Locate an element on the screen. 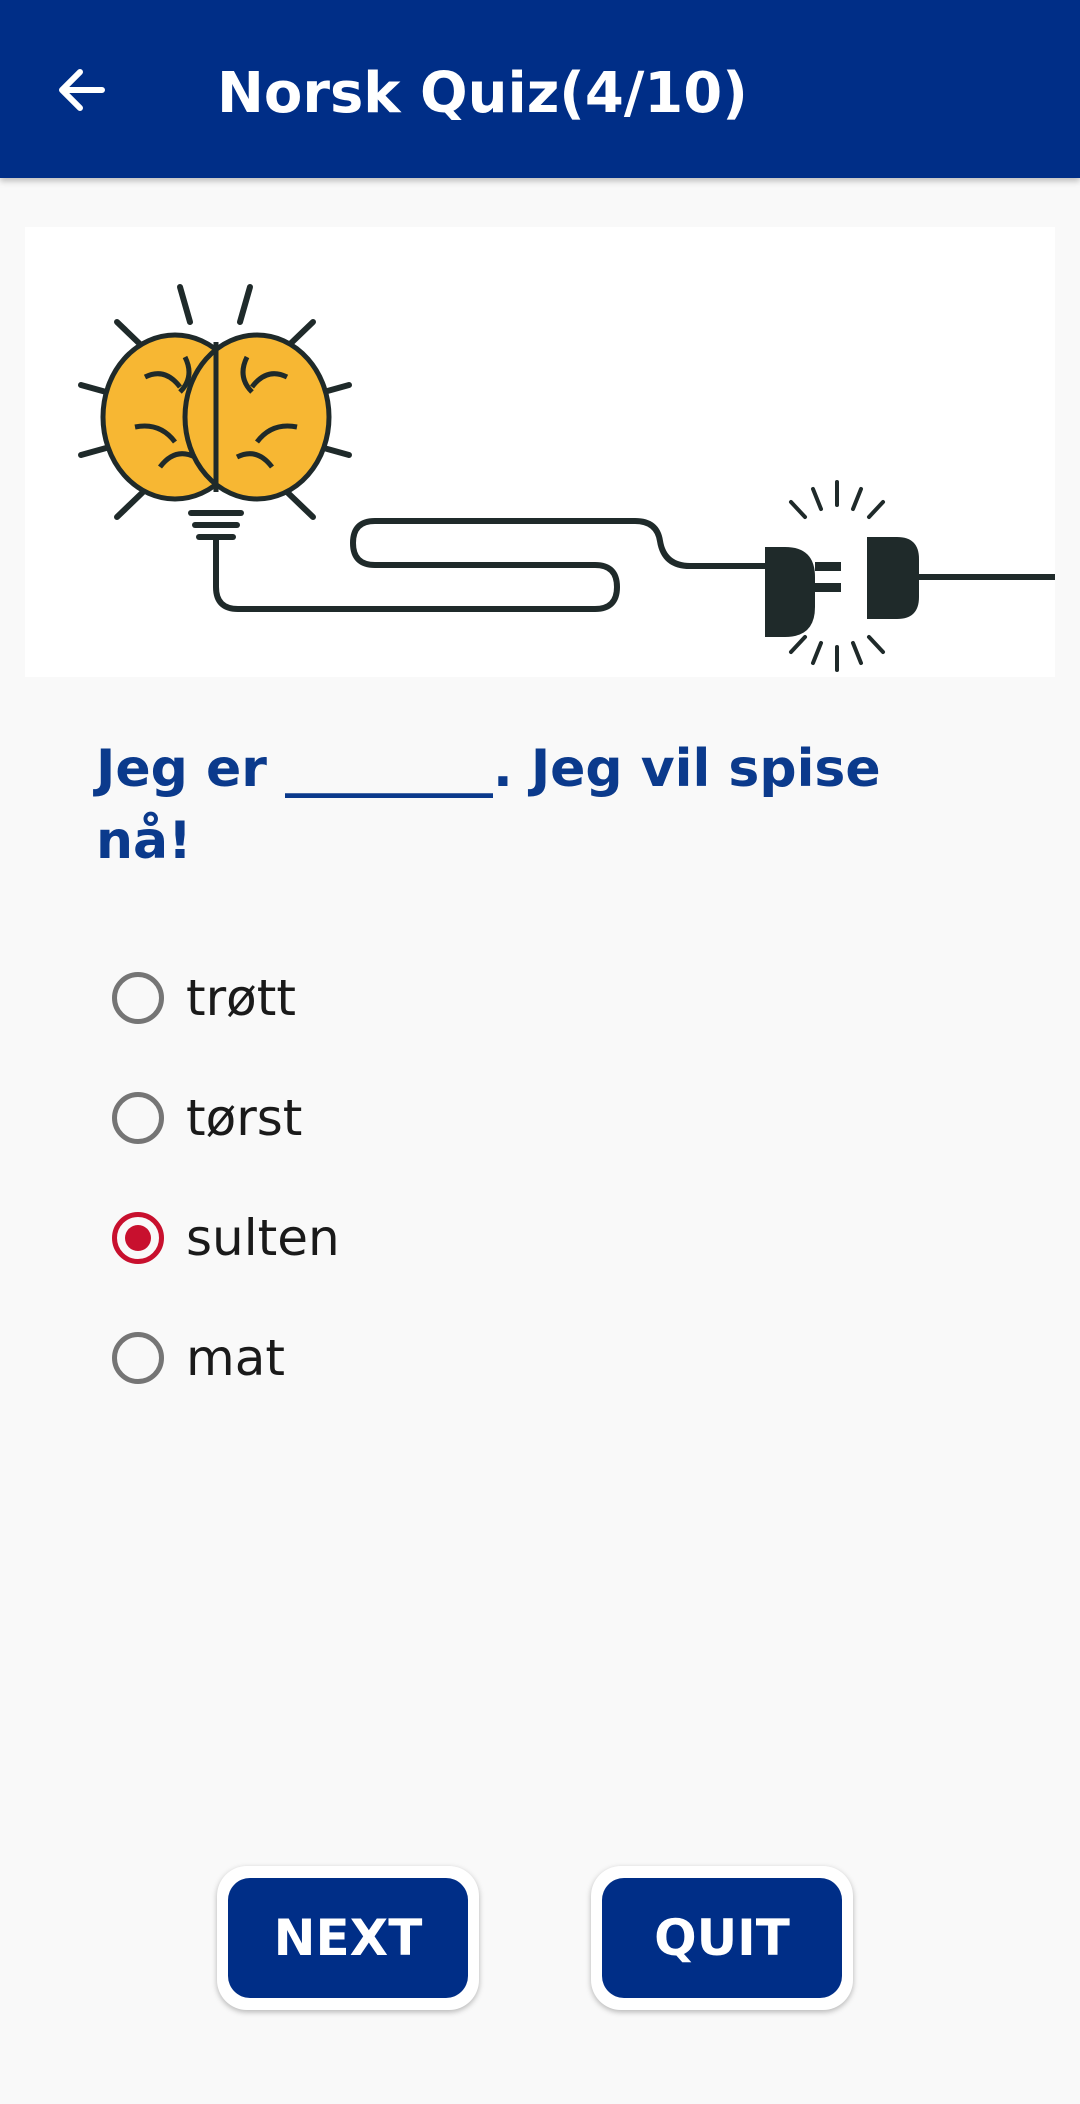  answer-options: trøtt tørst sulten mat is located at coordinates (462, 1178).